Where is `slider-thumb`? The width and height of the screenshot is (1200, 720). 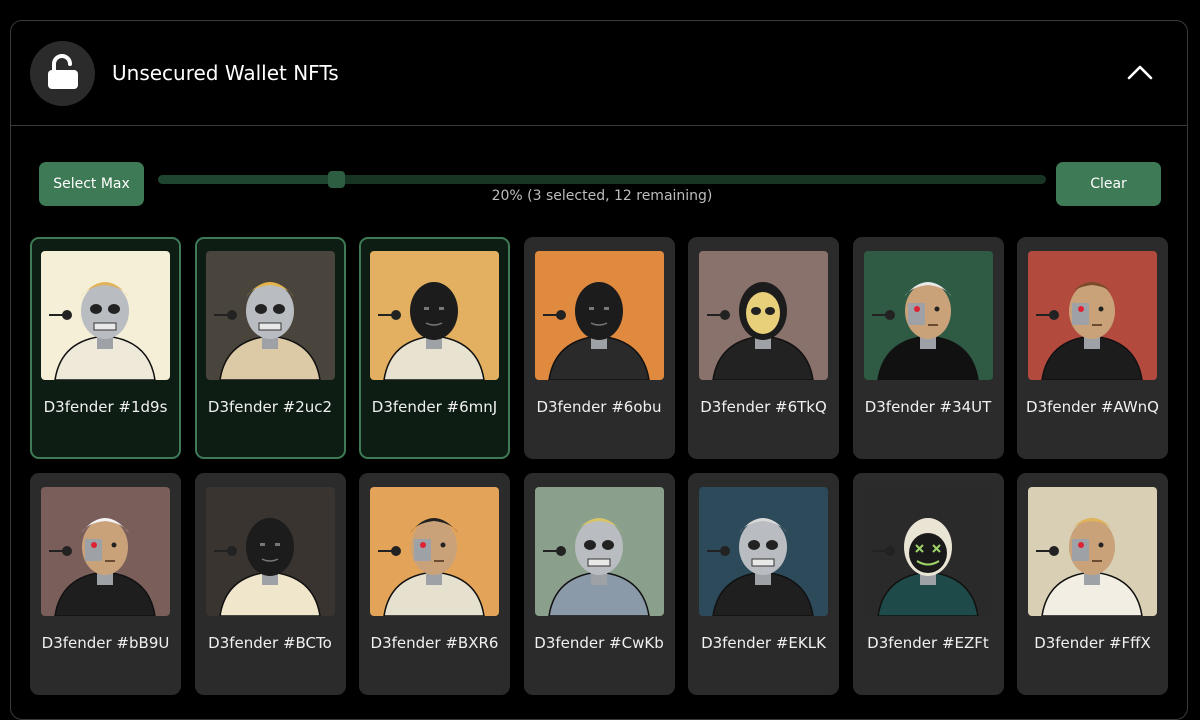
slider-thumb is located at coordinates (336, 179).